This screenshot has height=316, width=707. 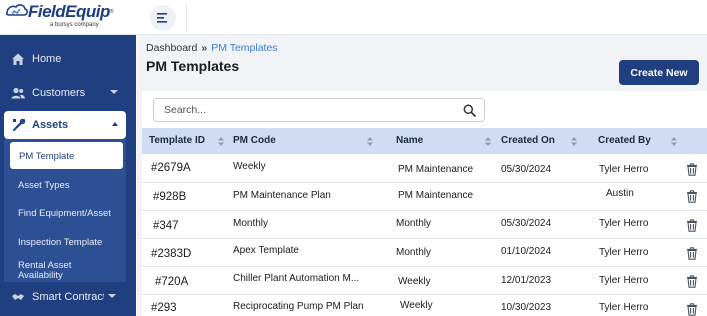 What do you see at coordinates (171, 48) in the screenshot?
I see `breadcrumb-dashboard: Dashboard` at bounding box center [171, 48].